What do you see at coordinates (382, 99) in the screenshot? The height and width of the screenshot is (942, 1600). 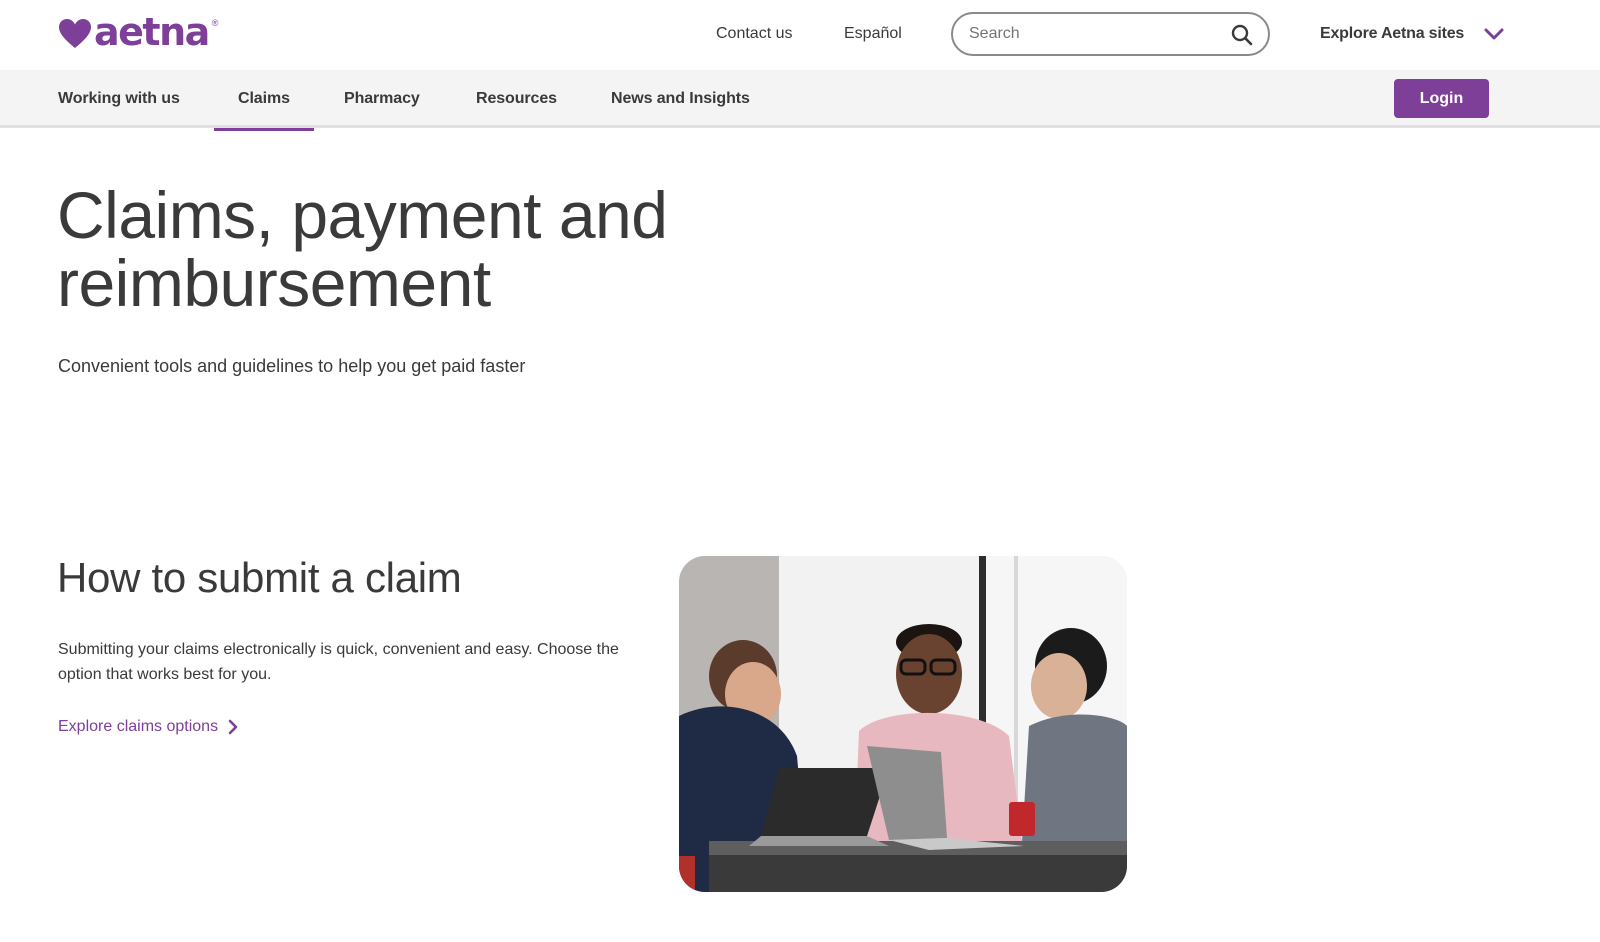 I see `nav-item-pharmacy: Pharmacy` at bounding box center [382, 99].